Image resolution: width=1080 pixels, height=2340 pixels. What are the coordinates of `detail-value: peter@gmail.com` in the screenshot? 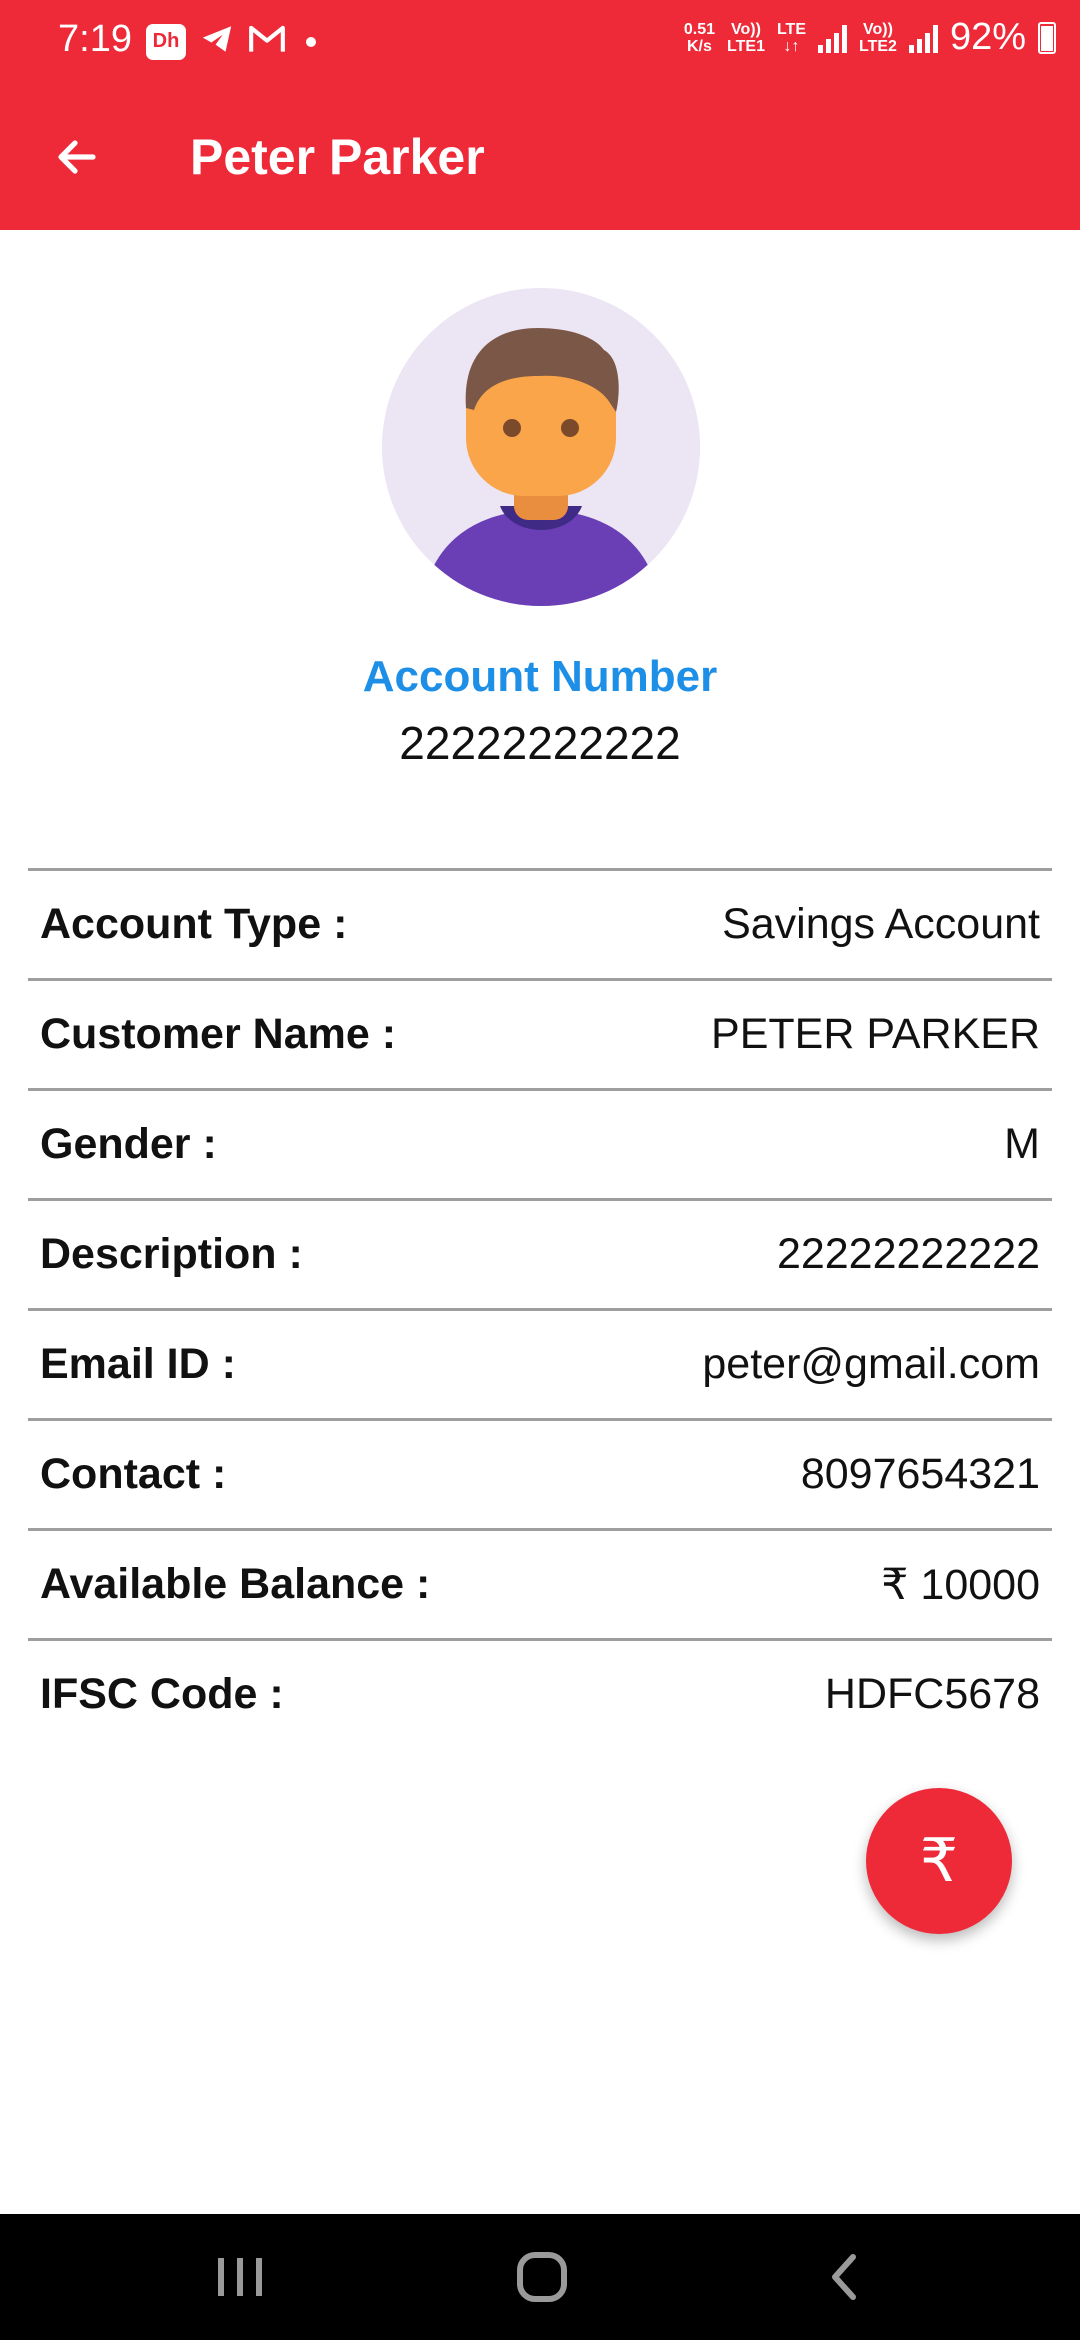 It's located at (871, 1364).